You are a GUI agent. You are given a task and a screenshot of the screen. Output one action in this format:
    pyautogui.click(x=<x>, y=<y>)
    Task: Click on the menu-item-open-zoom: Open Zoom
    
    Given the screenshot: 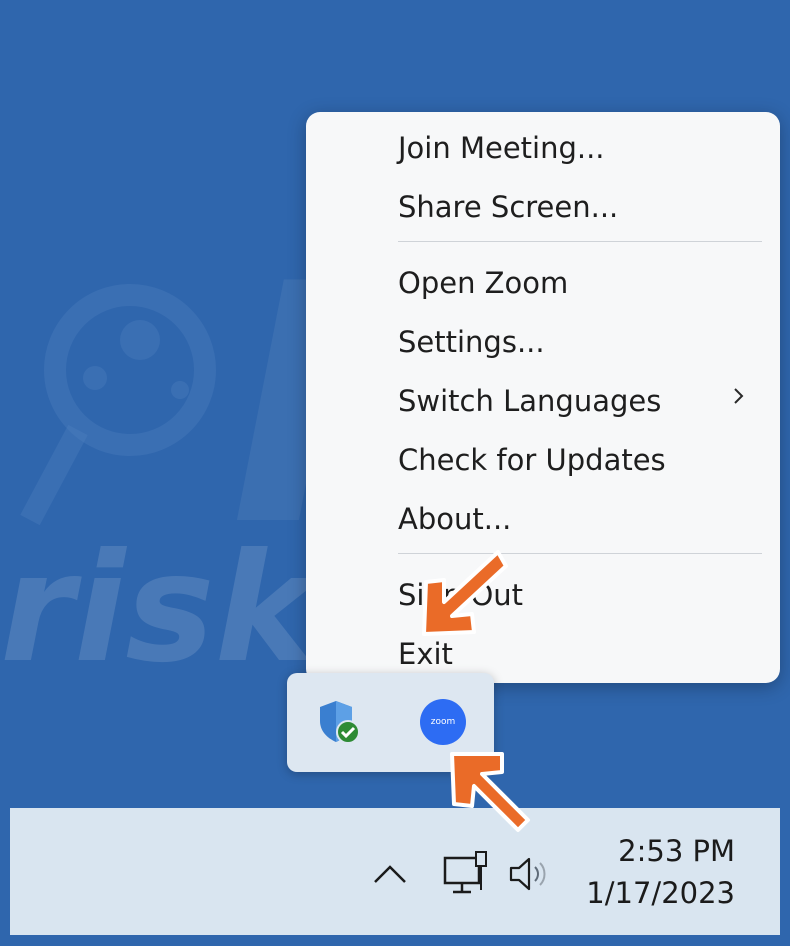 What is the action you would take?
    pyautogui.click(x=483, y=283)
    